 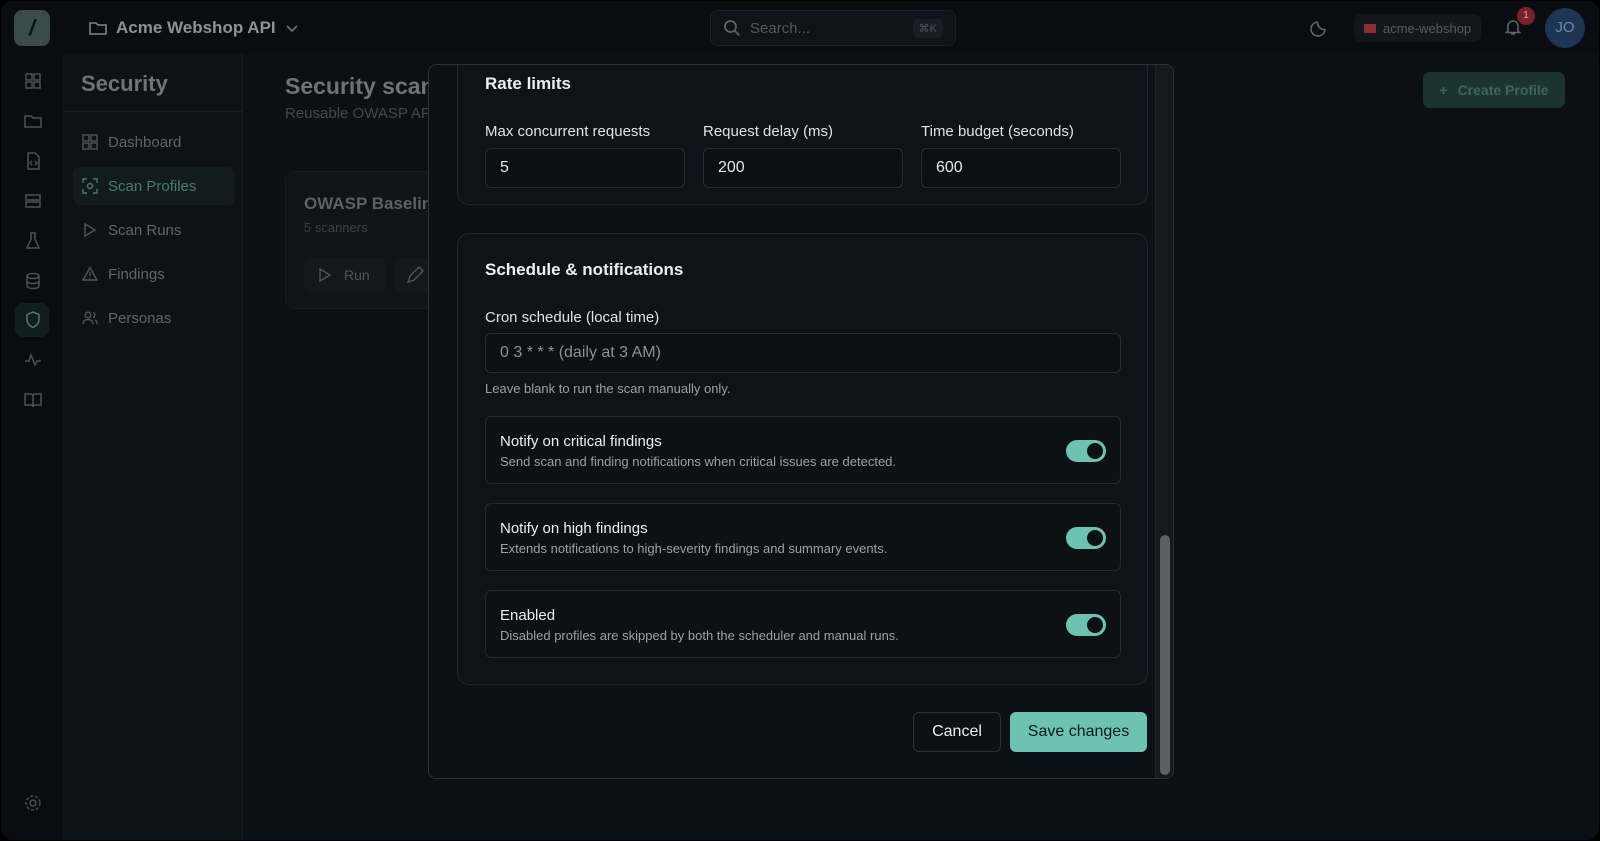 I want to click on server-icon, so click(x=33, y=201).